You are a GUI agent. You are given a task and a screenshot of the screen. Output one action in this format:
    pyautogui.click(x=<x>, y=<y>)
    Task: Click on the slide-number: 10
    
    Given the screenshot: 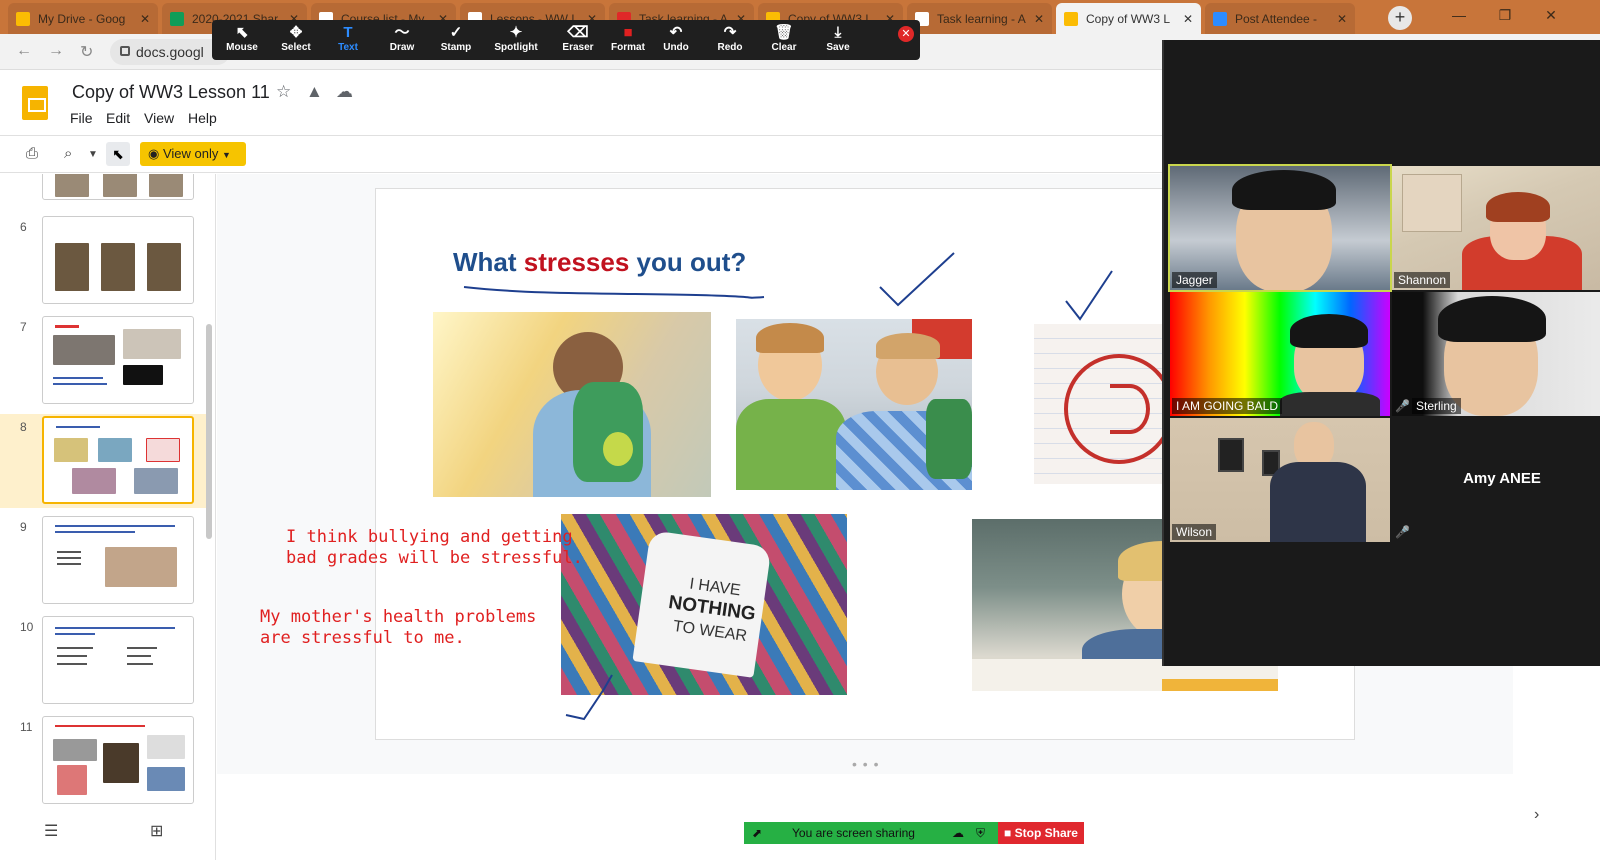 What is the action you would take?
    pyautogui.click(x=27, y=627)
    